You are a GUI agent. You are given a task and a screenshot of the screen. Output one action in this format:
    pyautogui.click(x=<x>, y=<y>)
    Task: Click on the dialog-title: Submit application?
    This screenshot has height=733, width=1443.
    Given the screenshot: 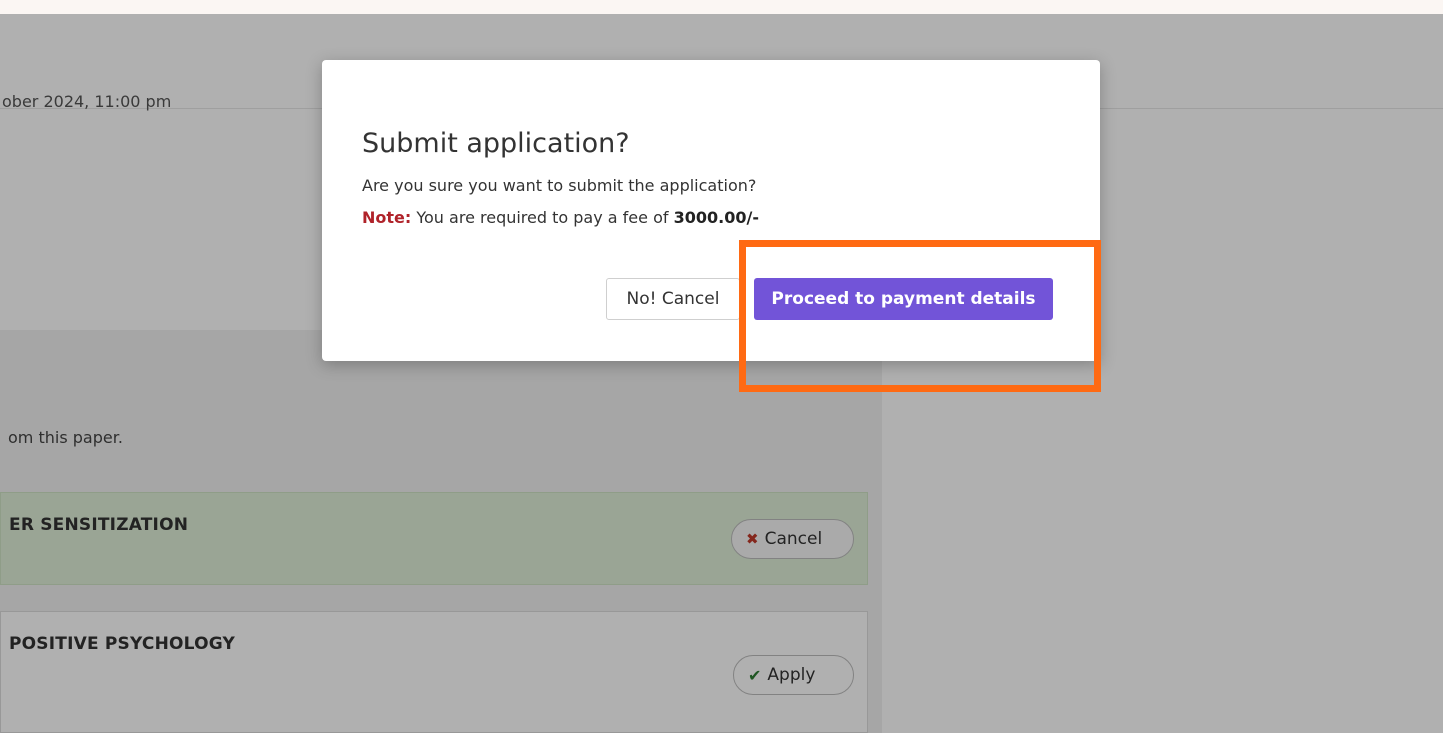 What is the action you would take?
    pyautogui.click(x=496, y=143)
    